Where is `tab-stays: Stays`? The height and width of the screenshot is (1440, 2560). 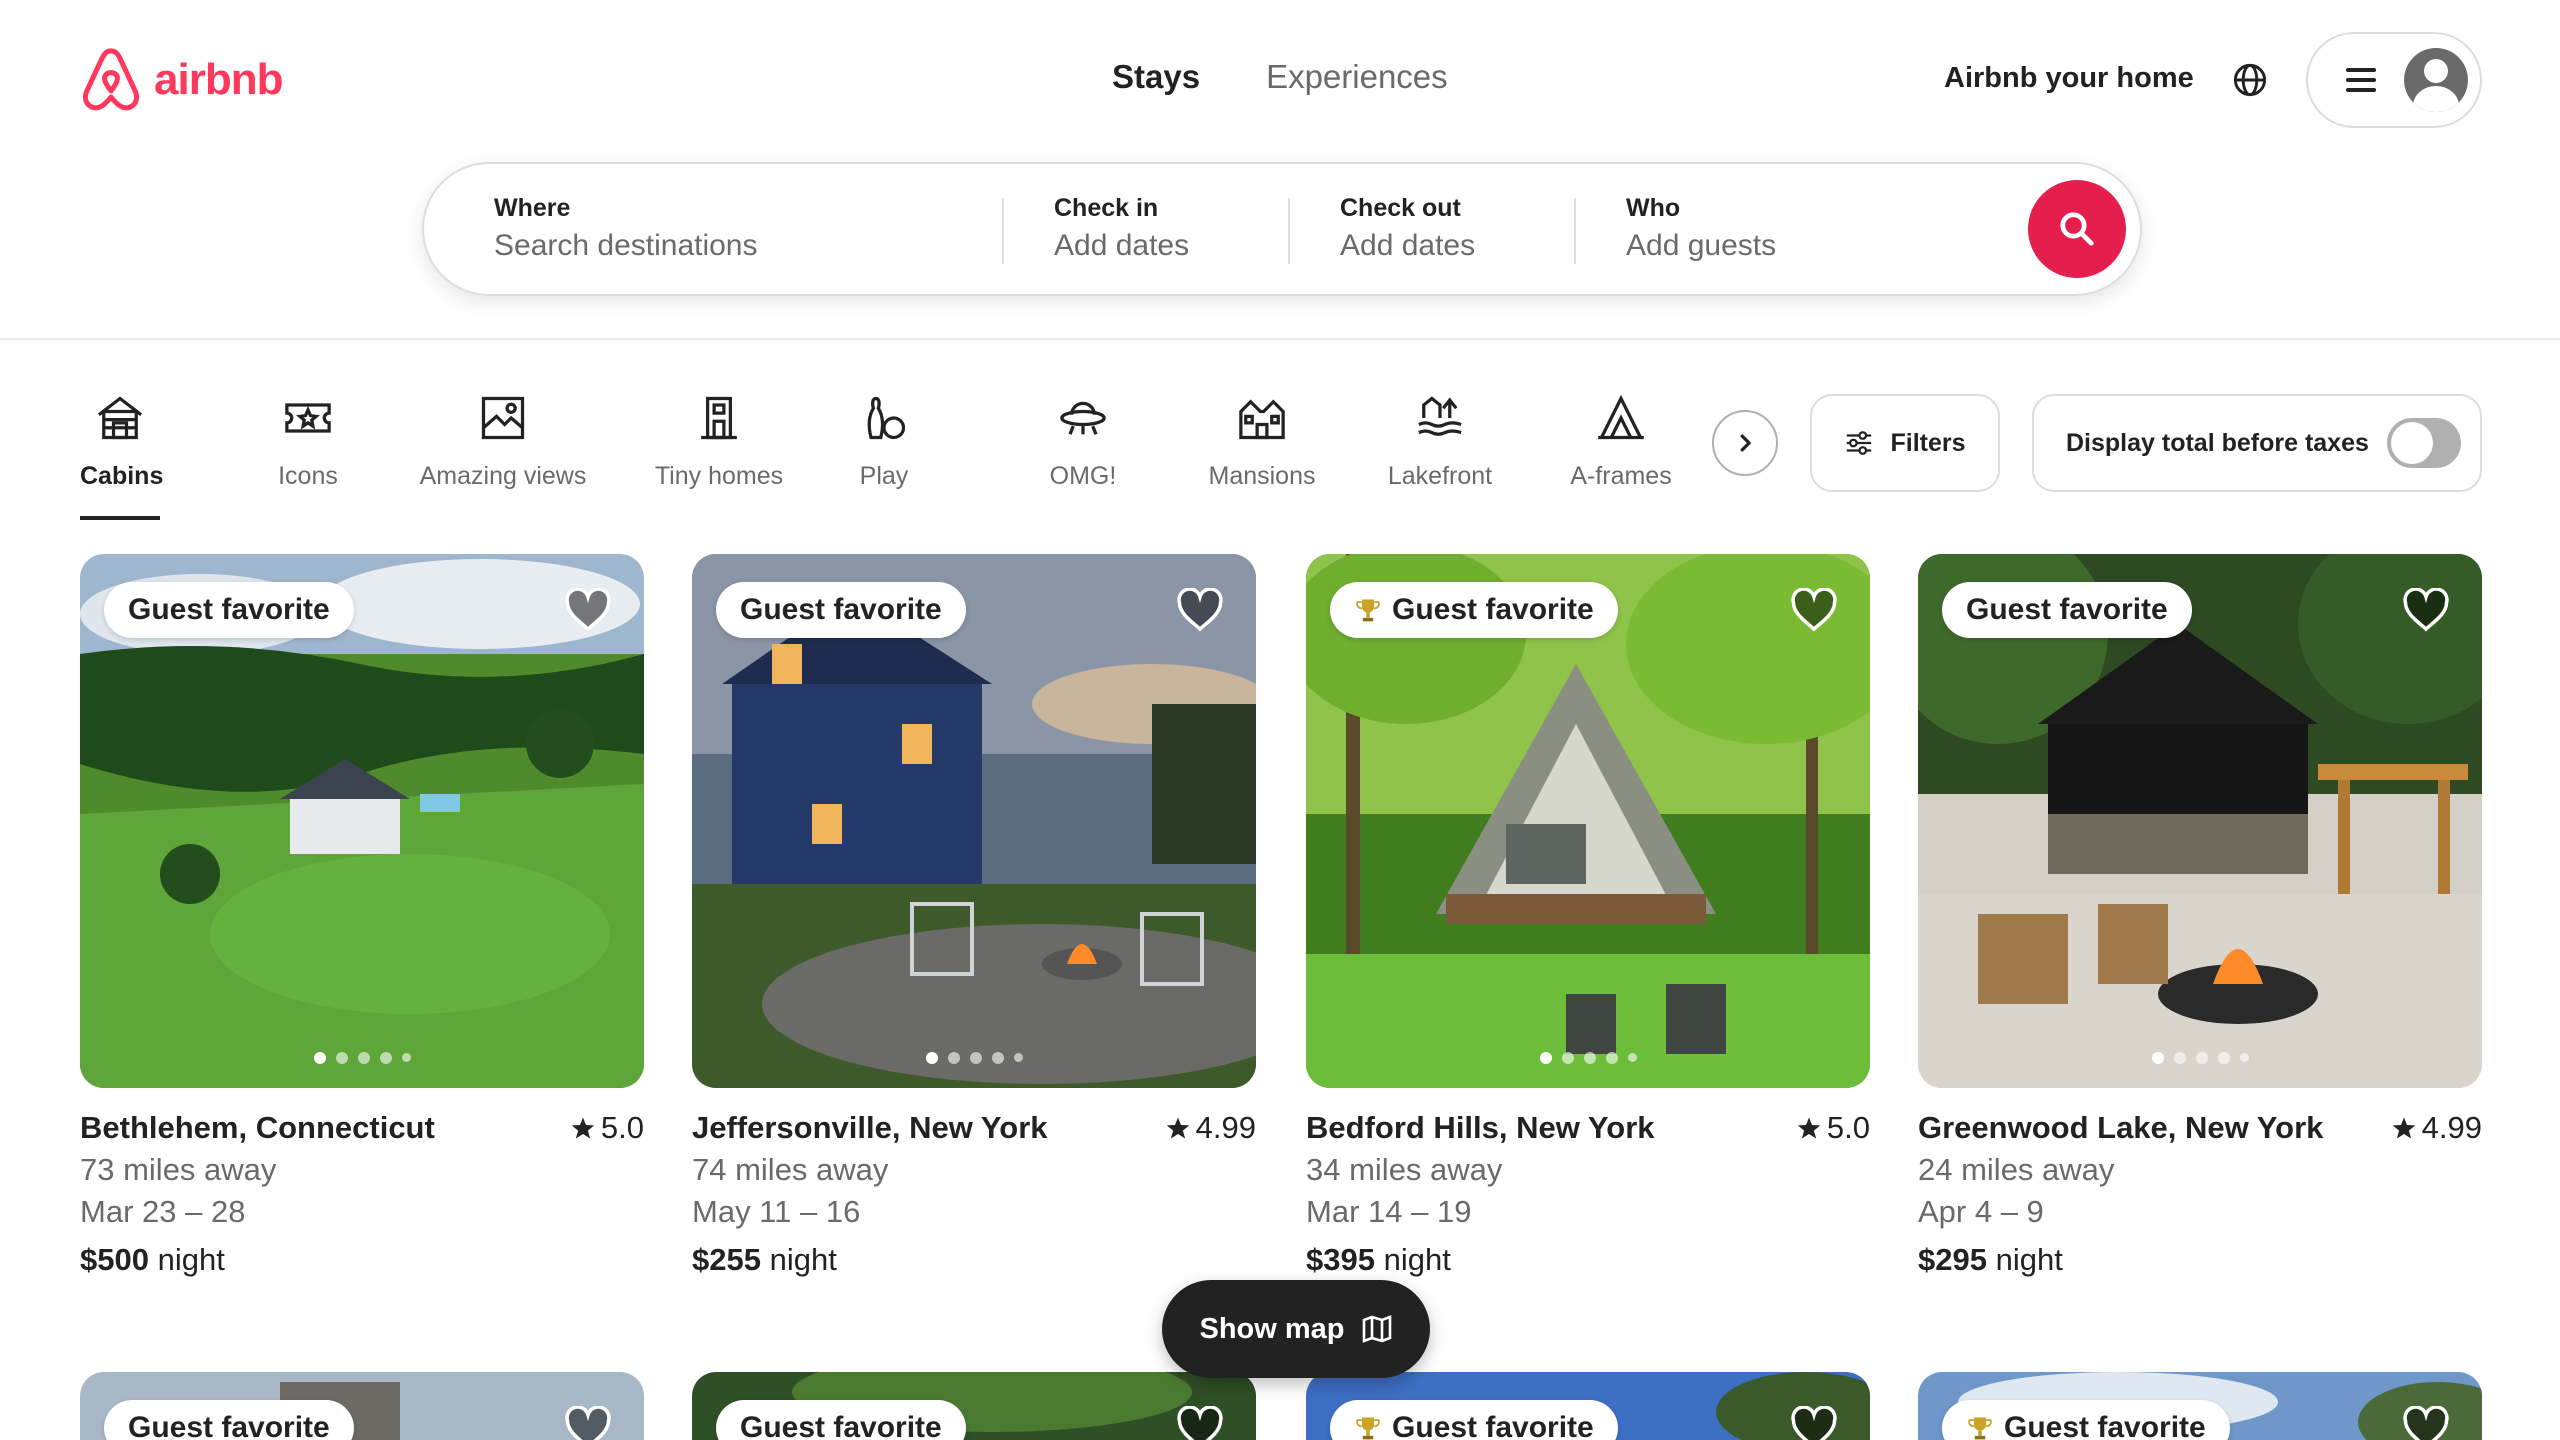 tab-stays: Stays is located at coordinates (1156, 77).